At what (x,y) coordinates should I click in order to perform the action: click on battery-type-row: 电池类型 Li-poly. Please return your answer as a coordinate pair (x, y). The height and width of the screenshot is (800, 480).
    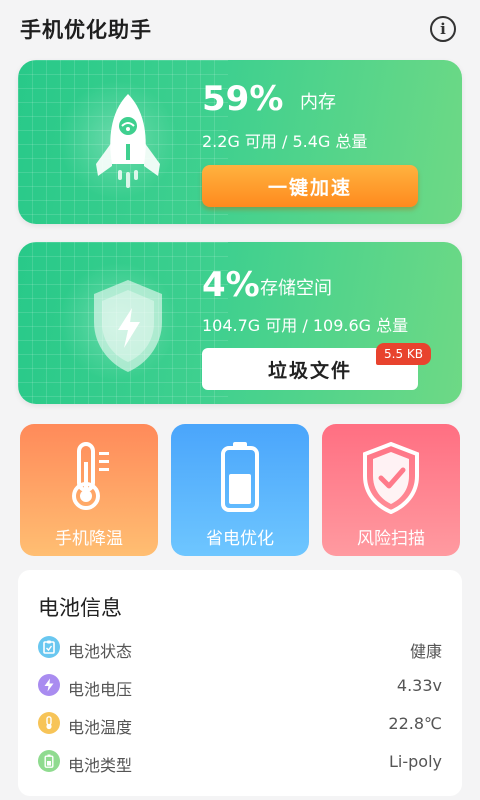
    Looking at the image, I should click on (240, 761).